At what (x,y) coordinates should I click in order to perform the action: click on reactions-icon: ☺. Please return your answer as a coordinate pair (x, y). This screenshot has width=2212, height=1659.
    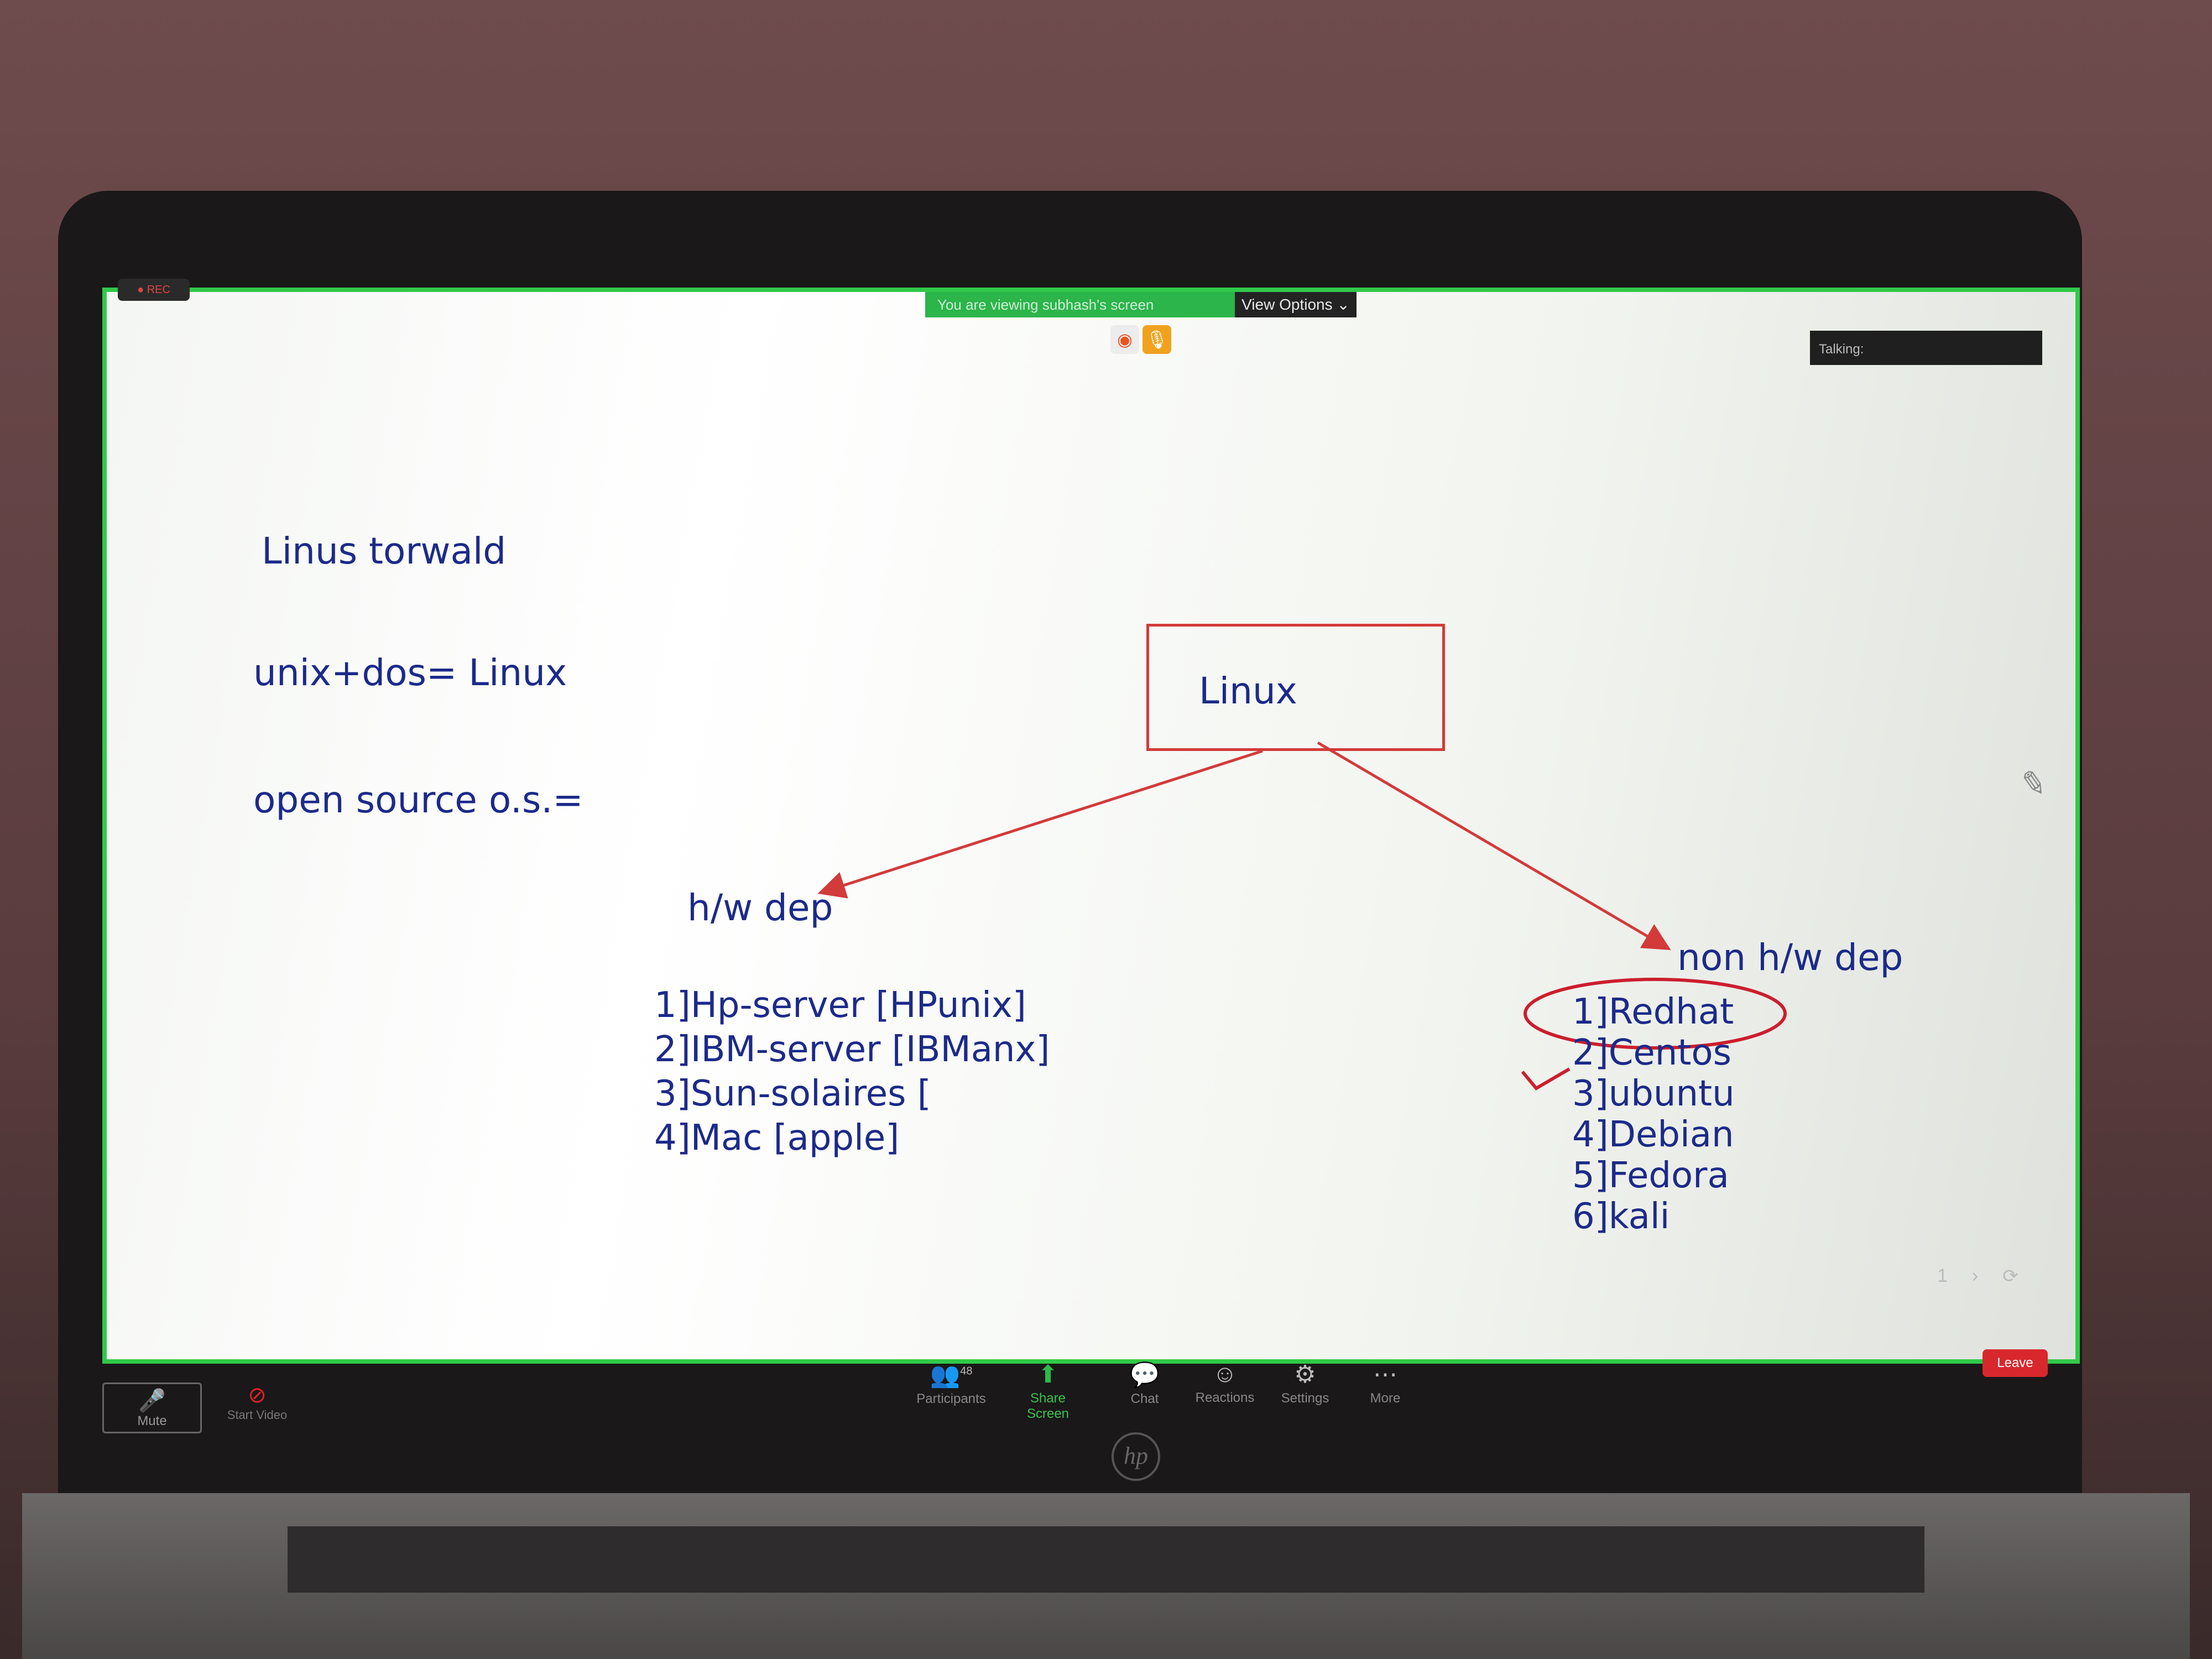
    Looking at the image, I should click on (1225, 1374).